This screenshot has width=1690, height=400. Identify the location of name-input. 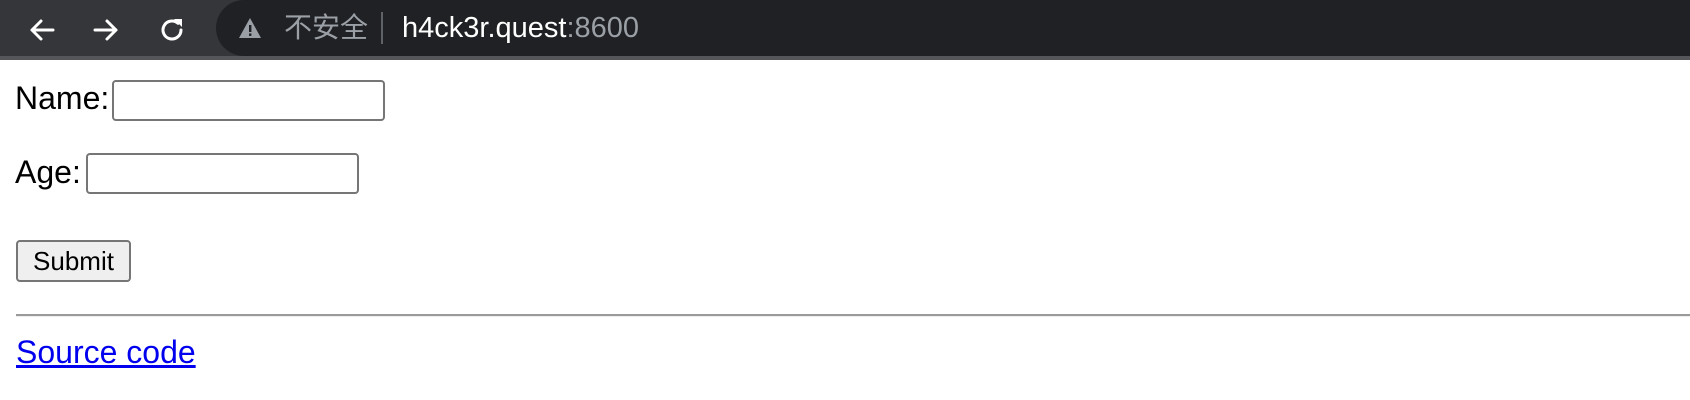
(248, 100).